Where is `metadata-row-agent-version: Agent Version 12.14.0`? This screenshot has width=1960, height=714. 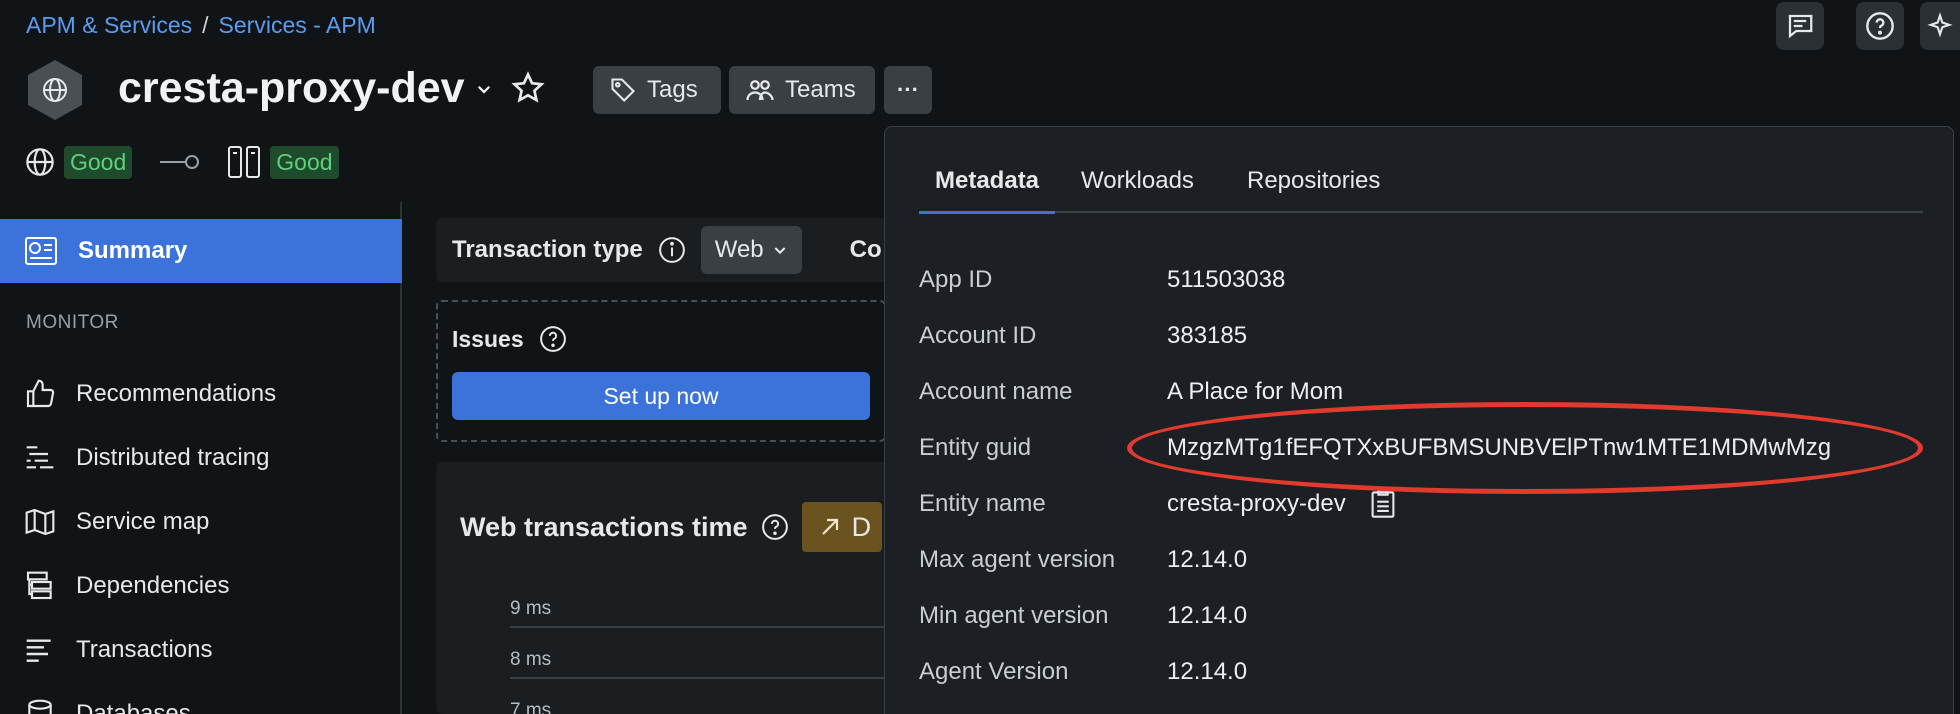
metadata-row-agent-version: Agent Version 12.14.0 is located at coordinates (1419, 672).